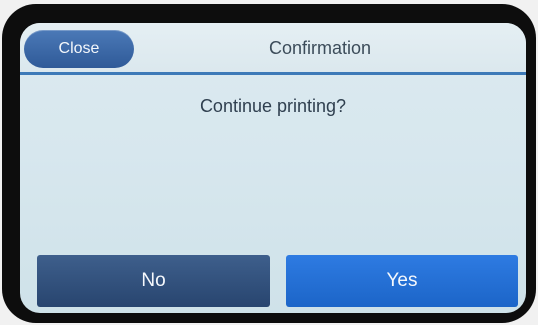 The image size is (538, 325). What do you see at coordinates (273, 106) in the screenshot?
I see `confirmation-message: Continue printing?` at bounding box center [273, 106].